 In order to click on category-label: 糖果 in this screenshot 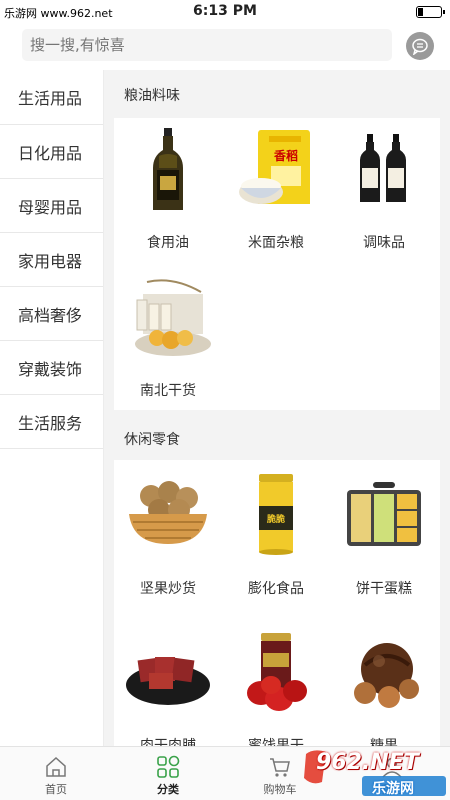, I will do `click(384, 742)`.